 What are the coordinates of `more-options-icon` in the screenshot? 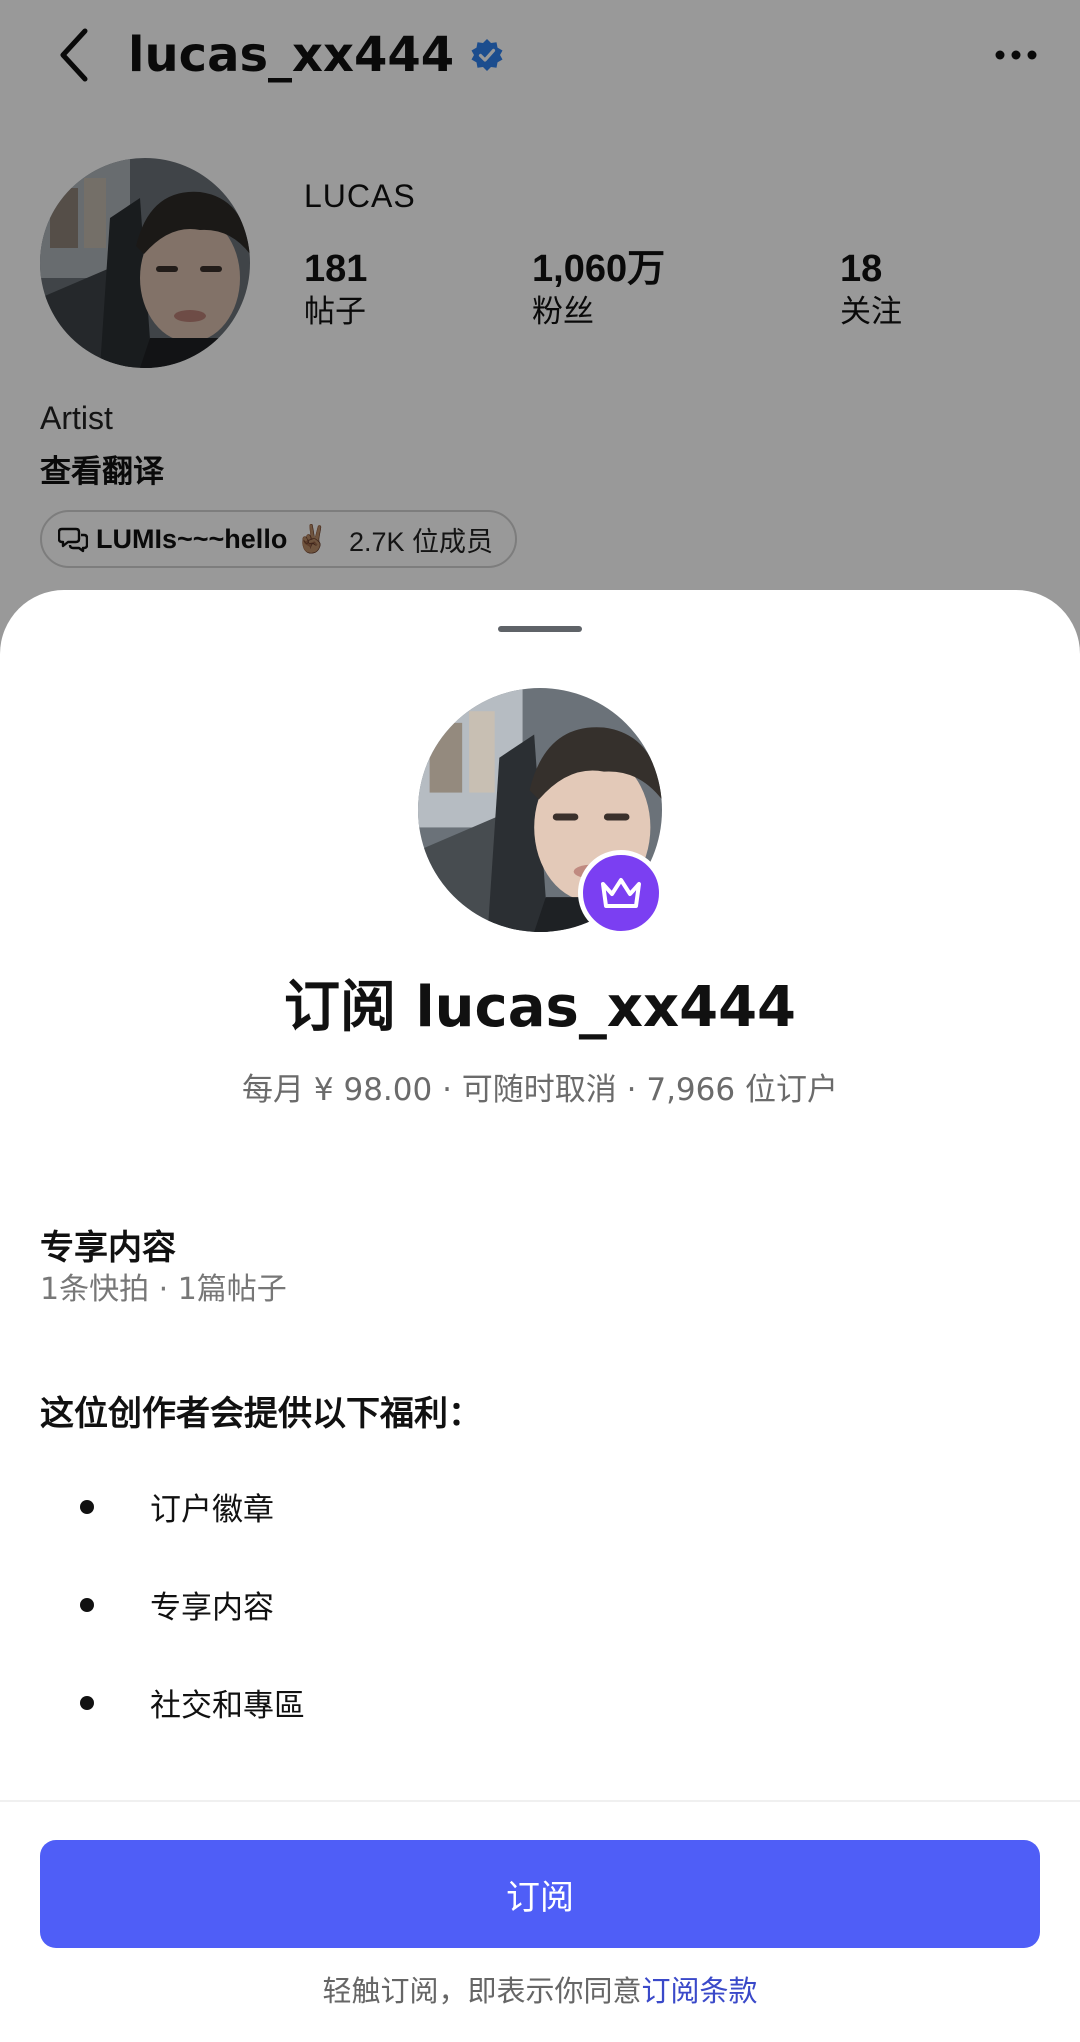 It's located at (1016, 55).